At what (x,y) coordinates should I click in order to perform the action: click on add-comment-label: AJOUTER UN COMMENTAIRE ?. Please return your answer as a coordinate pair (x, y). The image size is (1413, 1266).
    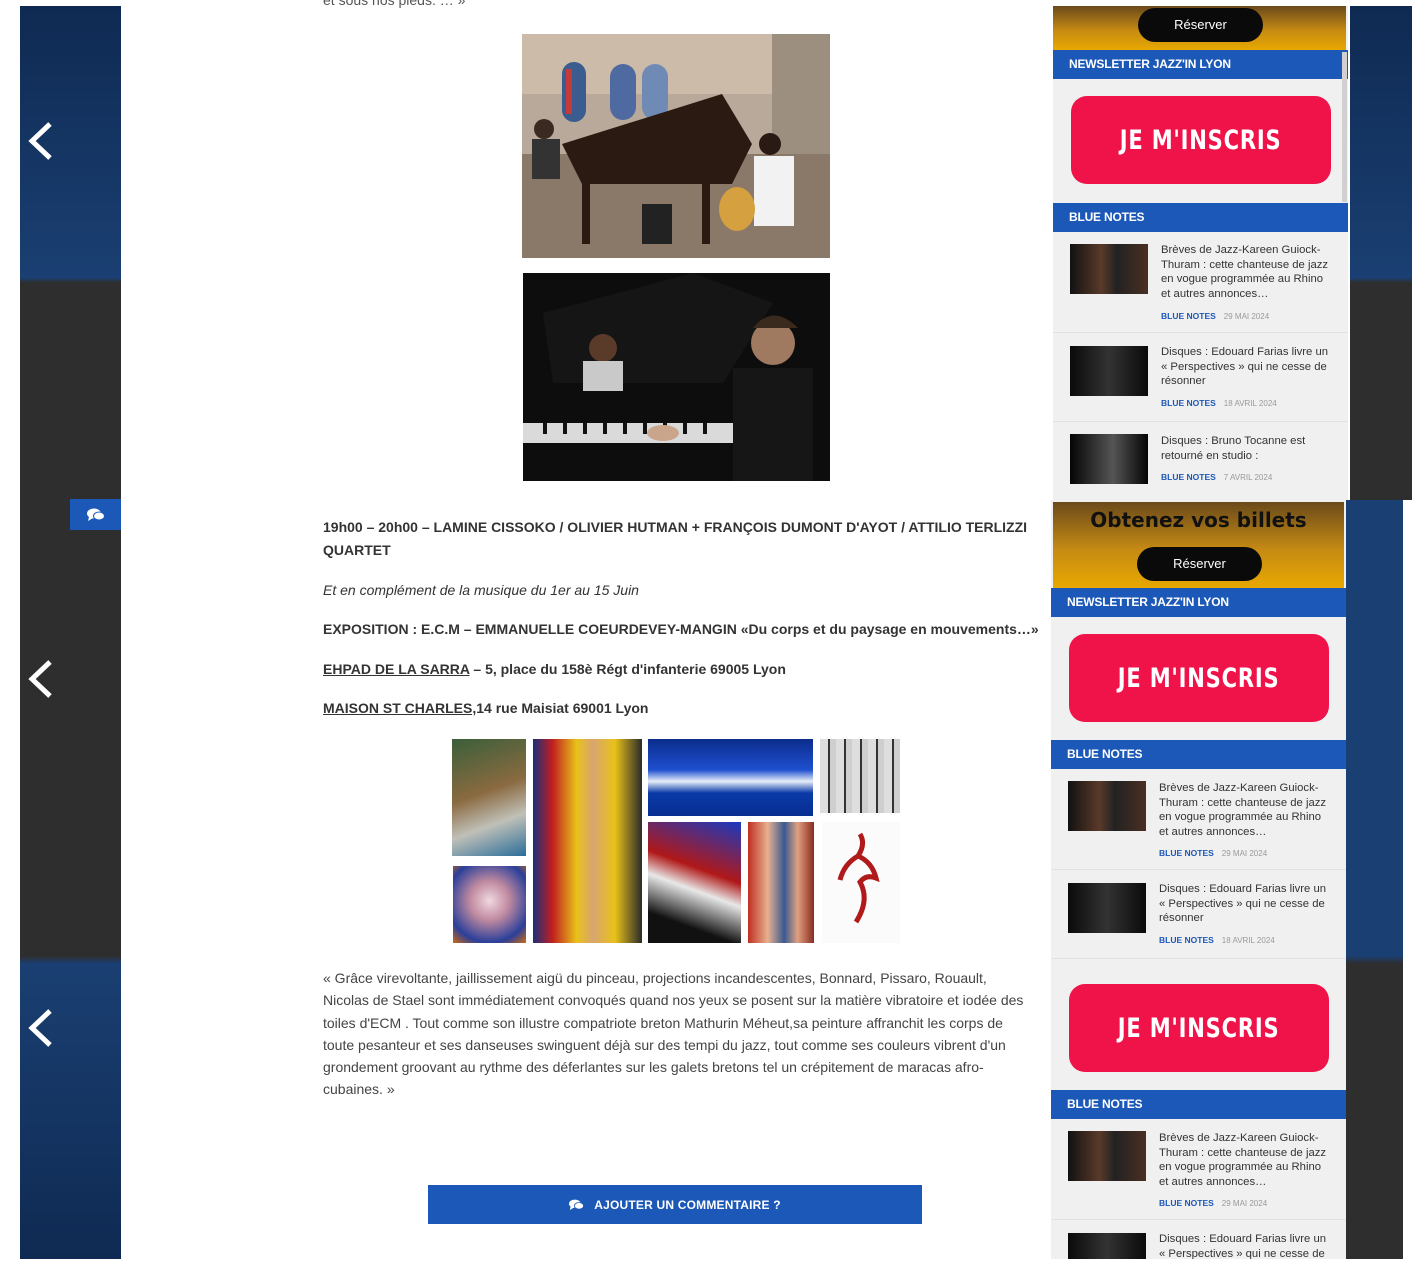
    Looking at the image, I should click on (687, 1204).